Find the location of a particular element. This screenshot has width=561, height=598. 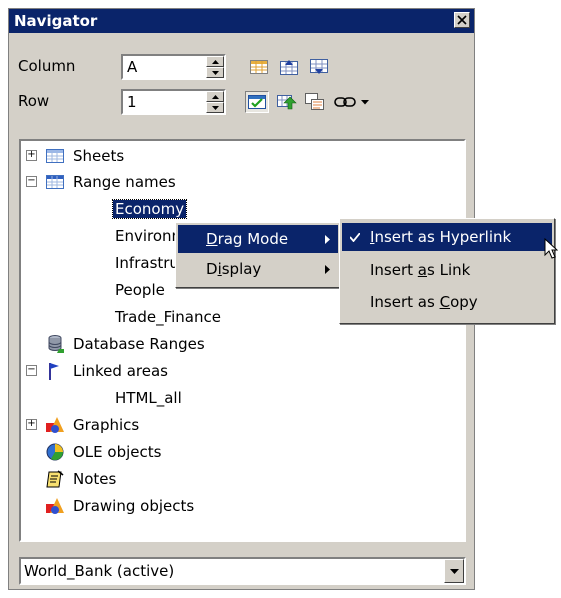

tree-item-html-all: HTML_all is located at coordinates (148, 398).